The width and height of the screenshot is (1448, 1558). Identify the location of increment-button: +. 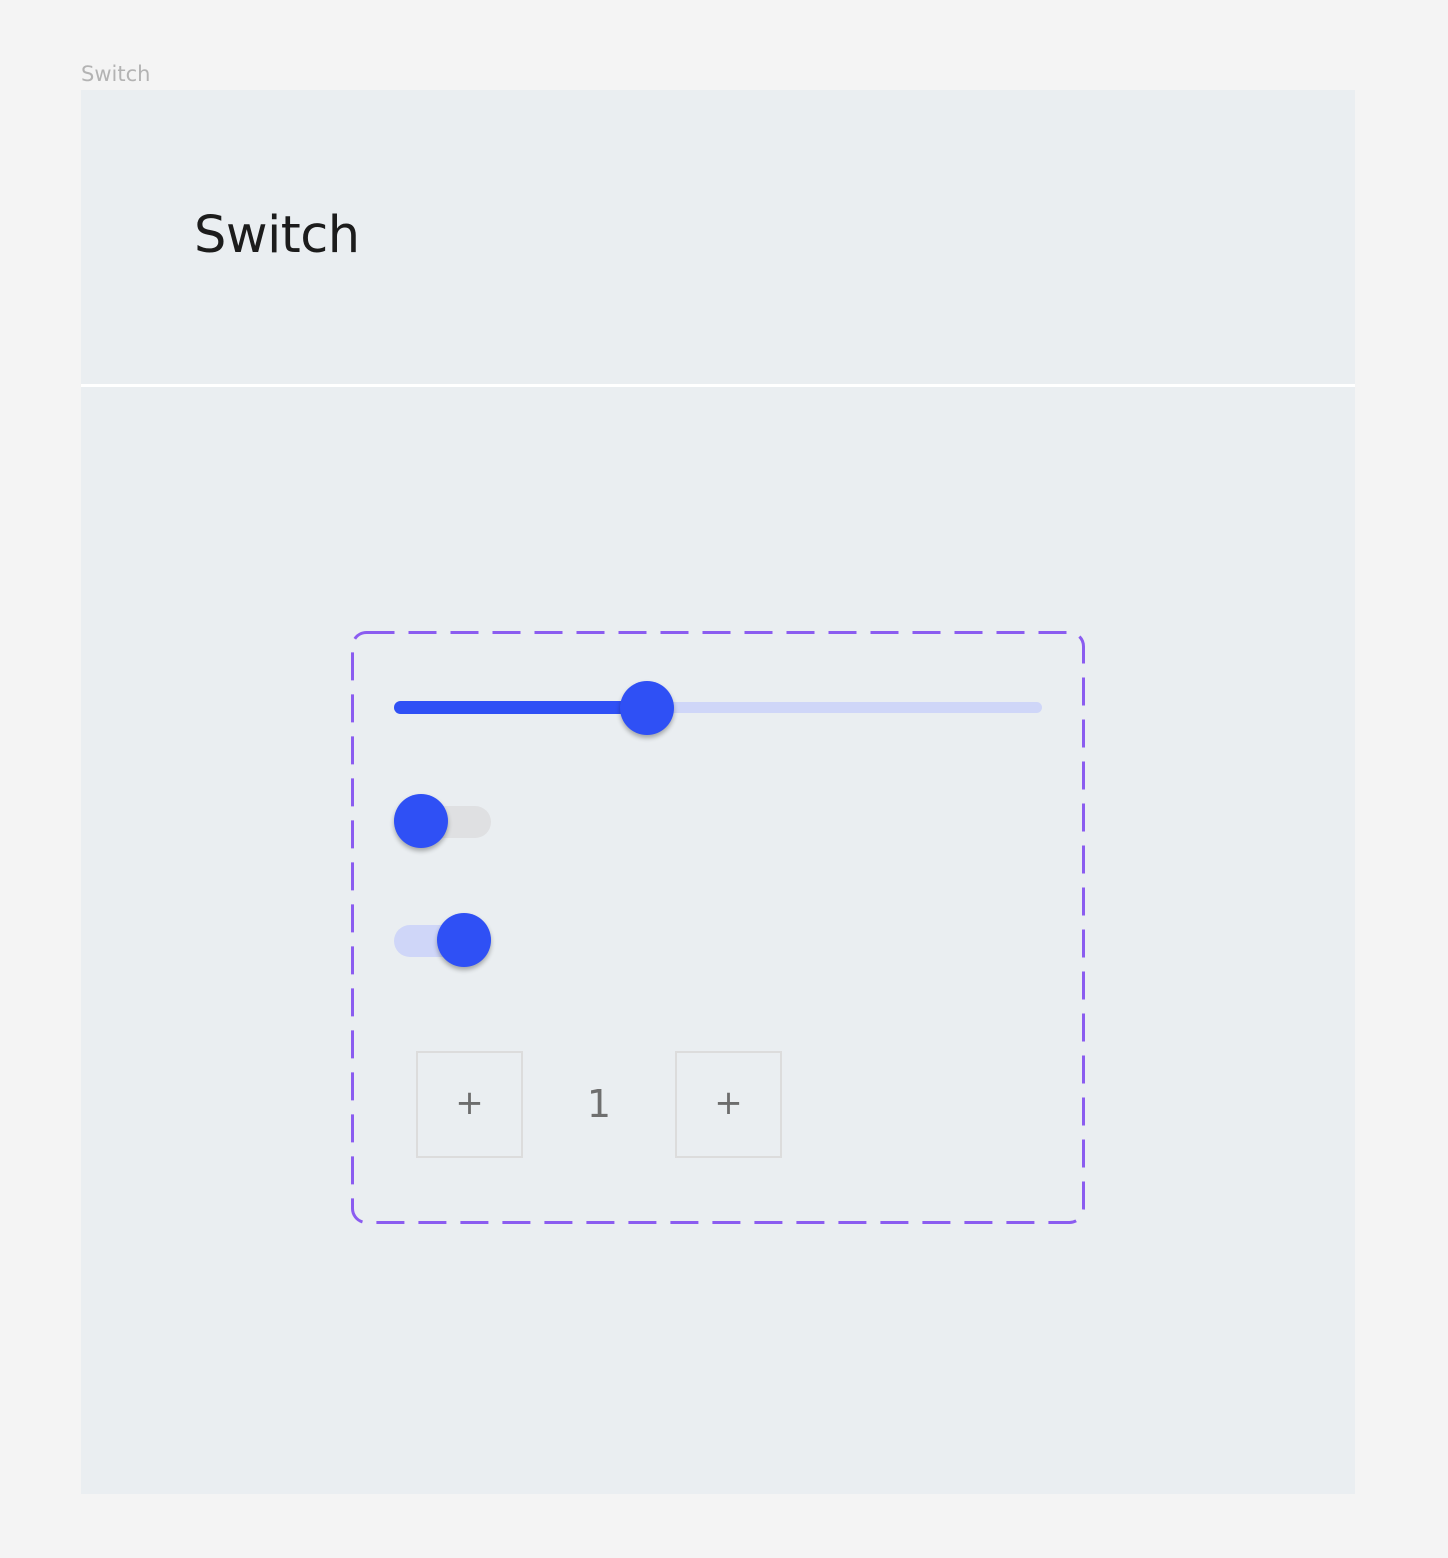
(728, 1104).